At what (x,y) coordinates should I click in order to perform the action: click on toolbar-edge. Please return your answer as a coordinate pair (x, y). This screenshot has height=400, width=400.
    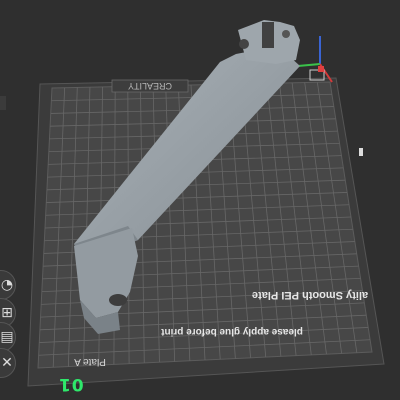
    Looking at the image, I should click on (3, 103).